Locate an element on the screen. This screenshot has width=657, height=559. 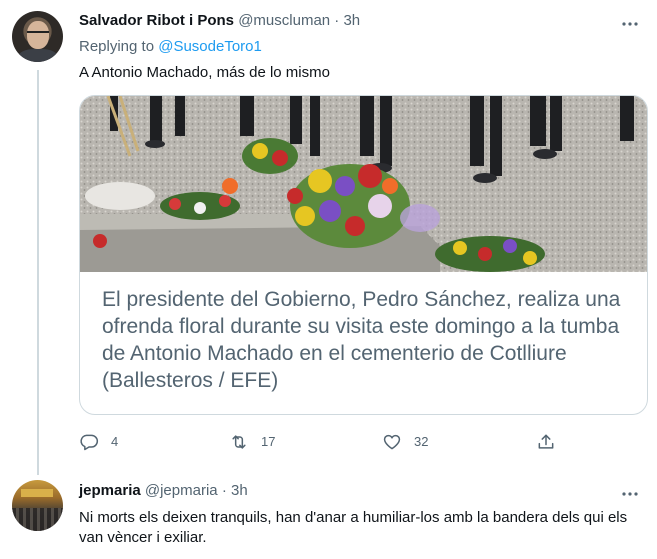
avatar-crowd is located at coordinates (37, 519).